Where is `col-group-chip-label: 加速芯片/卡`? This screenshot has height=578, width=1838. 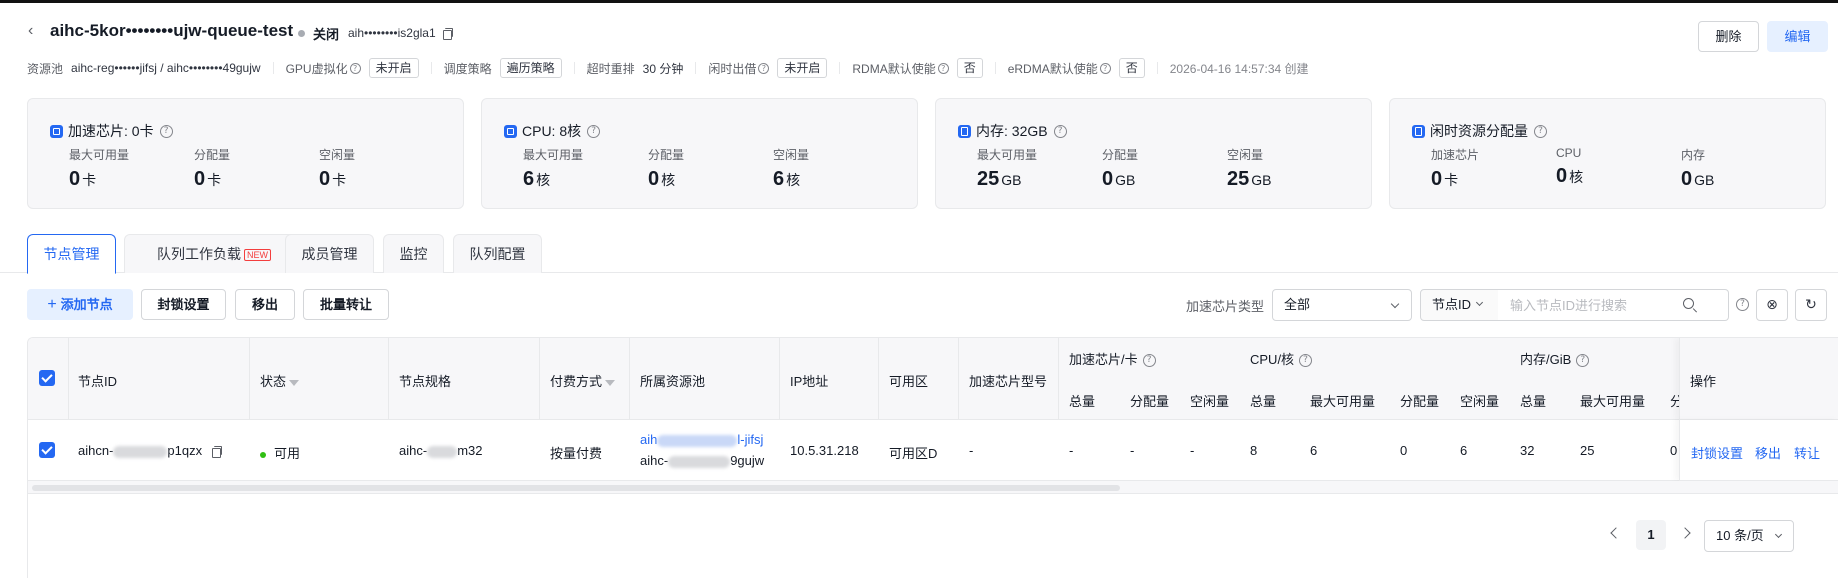 col-group-chip-label: 加速芯片/卡 is located at coordinates (1103, 359).